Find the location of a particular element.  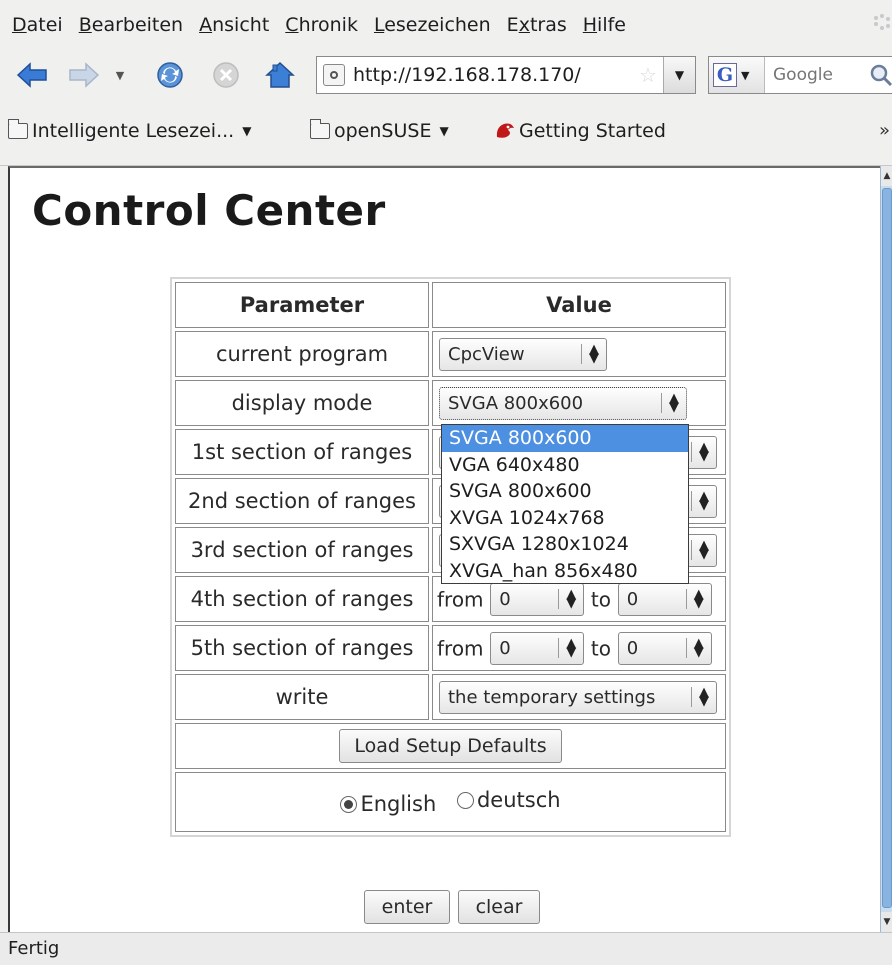

table-header-row: Parameter Value is located at coordinates (450, 305).